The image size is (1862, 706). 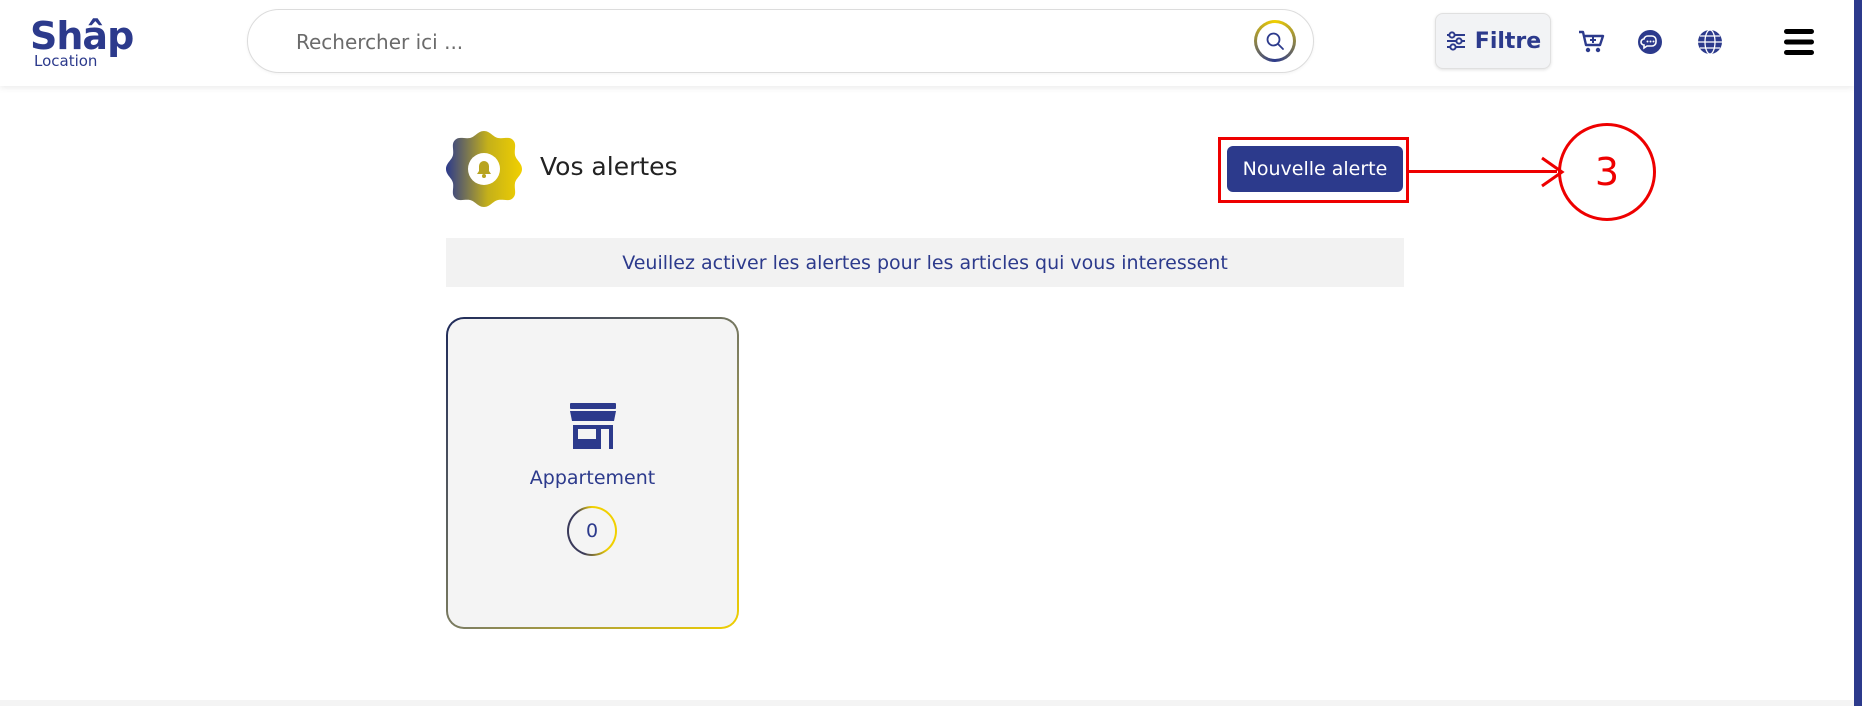 I want to click on annotation-step-circle: 3, so click(x=1607, y=172).